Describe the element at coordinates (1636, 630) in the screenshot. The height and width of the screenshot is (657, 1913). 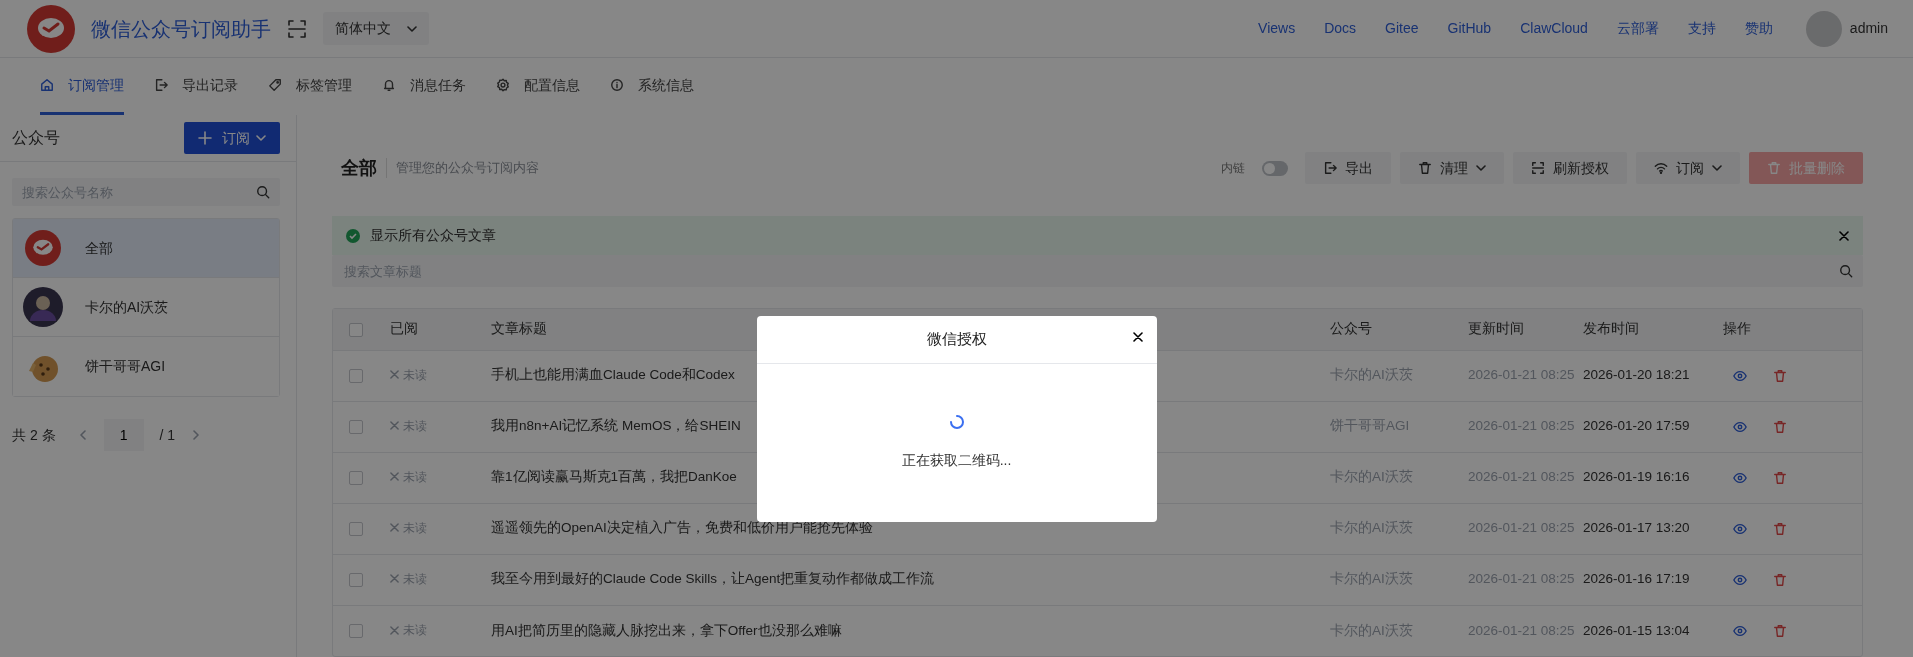
I see `published-time: 2026-01-15 13:04` at that location.